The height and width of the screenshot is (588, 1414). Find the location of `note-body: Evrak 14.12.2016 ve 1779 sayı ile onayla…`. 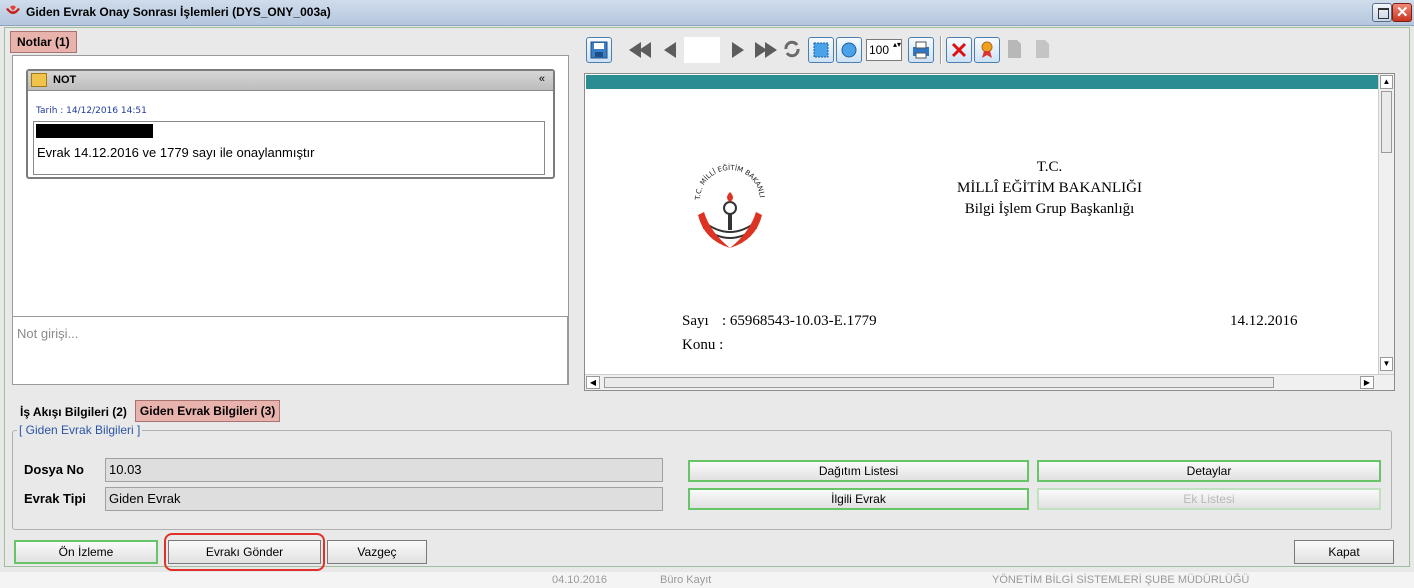

note-body: Evrak 14.12.2016 ve 1779 sayı ile onayla… is located at coordinates (289, 148).